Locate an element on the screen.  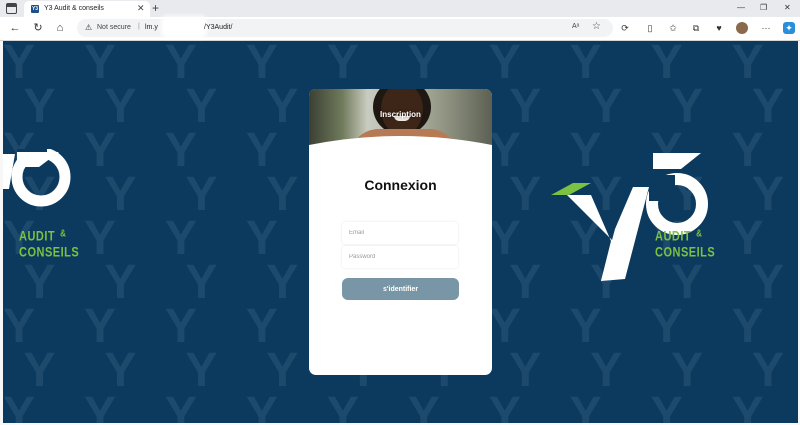
tab-title: Y3 Audit & conseils is located at coordinates (74, 8).